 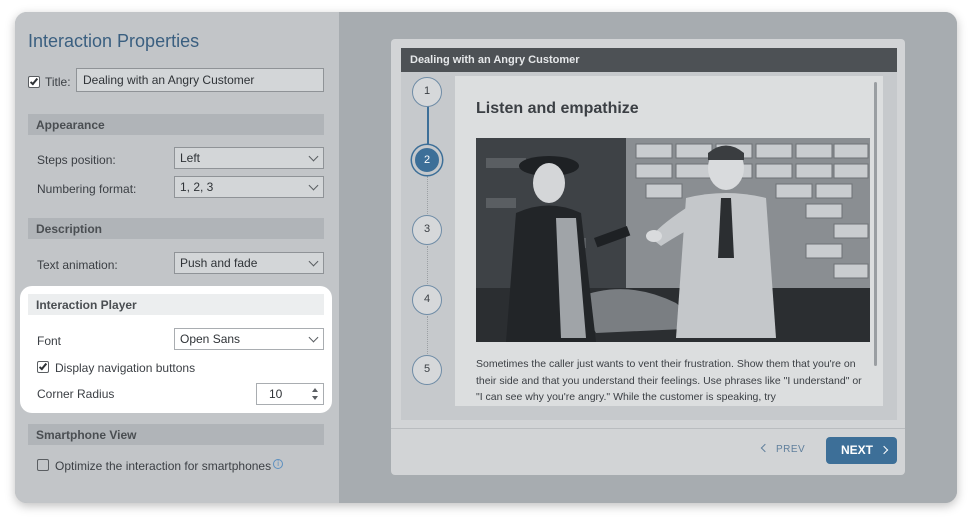 I want to click on display-nav-label: Display navigation buttons, so click(x=125, y=368).